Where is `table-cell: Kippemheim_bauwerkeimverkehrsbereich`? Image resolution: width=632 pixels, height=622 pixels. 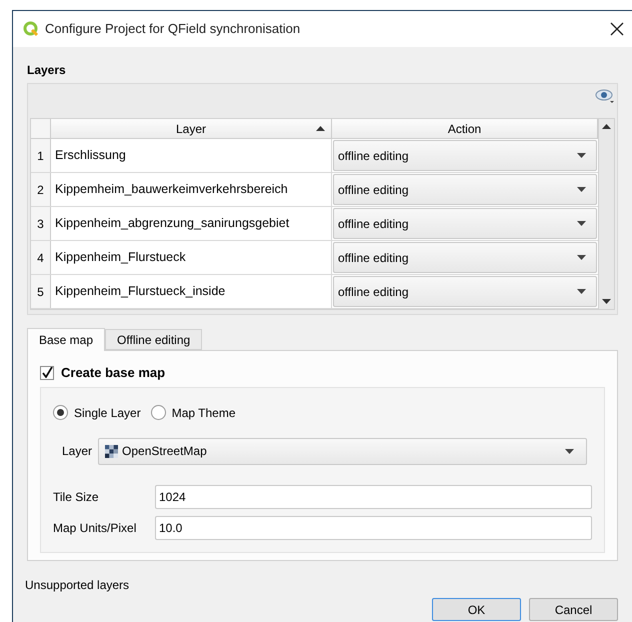
table-cell: Kippemheim_bauwerkeimverkehrsbereich is located at coordinates (191, 189).